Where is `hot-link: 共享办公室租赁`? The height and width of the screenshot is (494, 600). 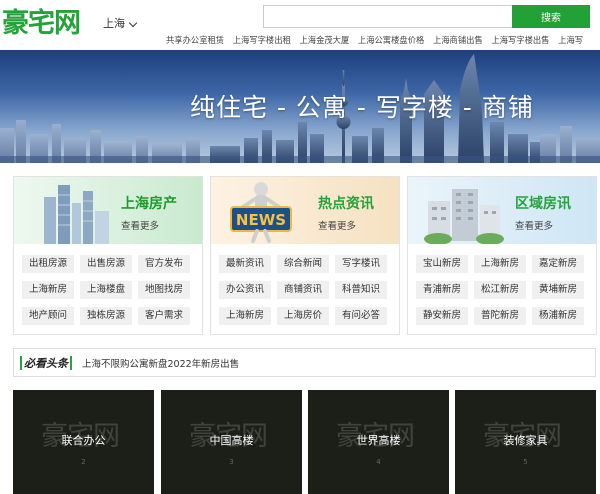 hot-link: 共享办公室租赁 is located at coordinates (195, 40).